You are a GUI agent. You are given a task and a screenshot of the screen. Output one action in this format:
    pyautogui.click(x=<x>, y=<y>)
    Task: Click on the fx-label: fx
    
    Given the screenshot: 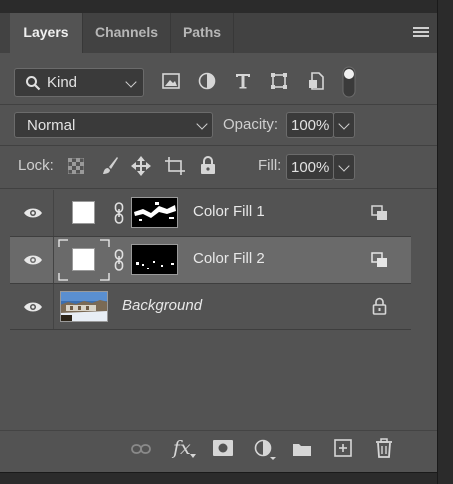 What is the action you would take?
    pyautogui.click(x=182, y=448)
    